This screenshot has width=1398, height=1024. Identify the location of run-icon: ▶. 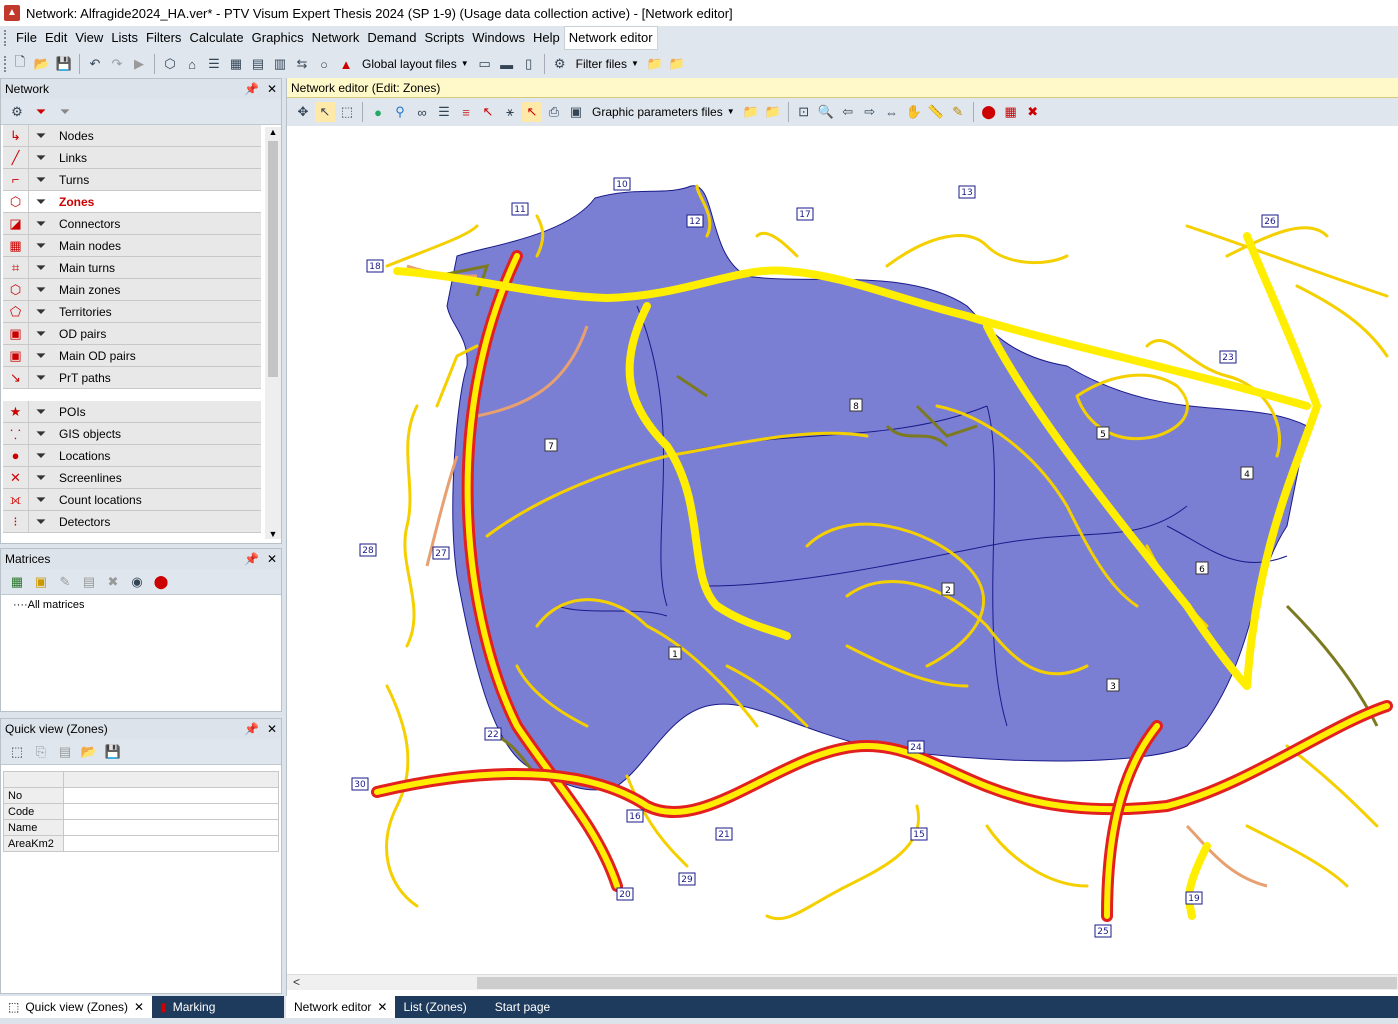
(139, 64).